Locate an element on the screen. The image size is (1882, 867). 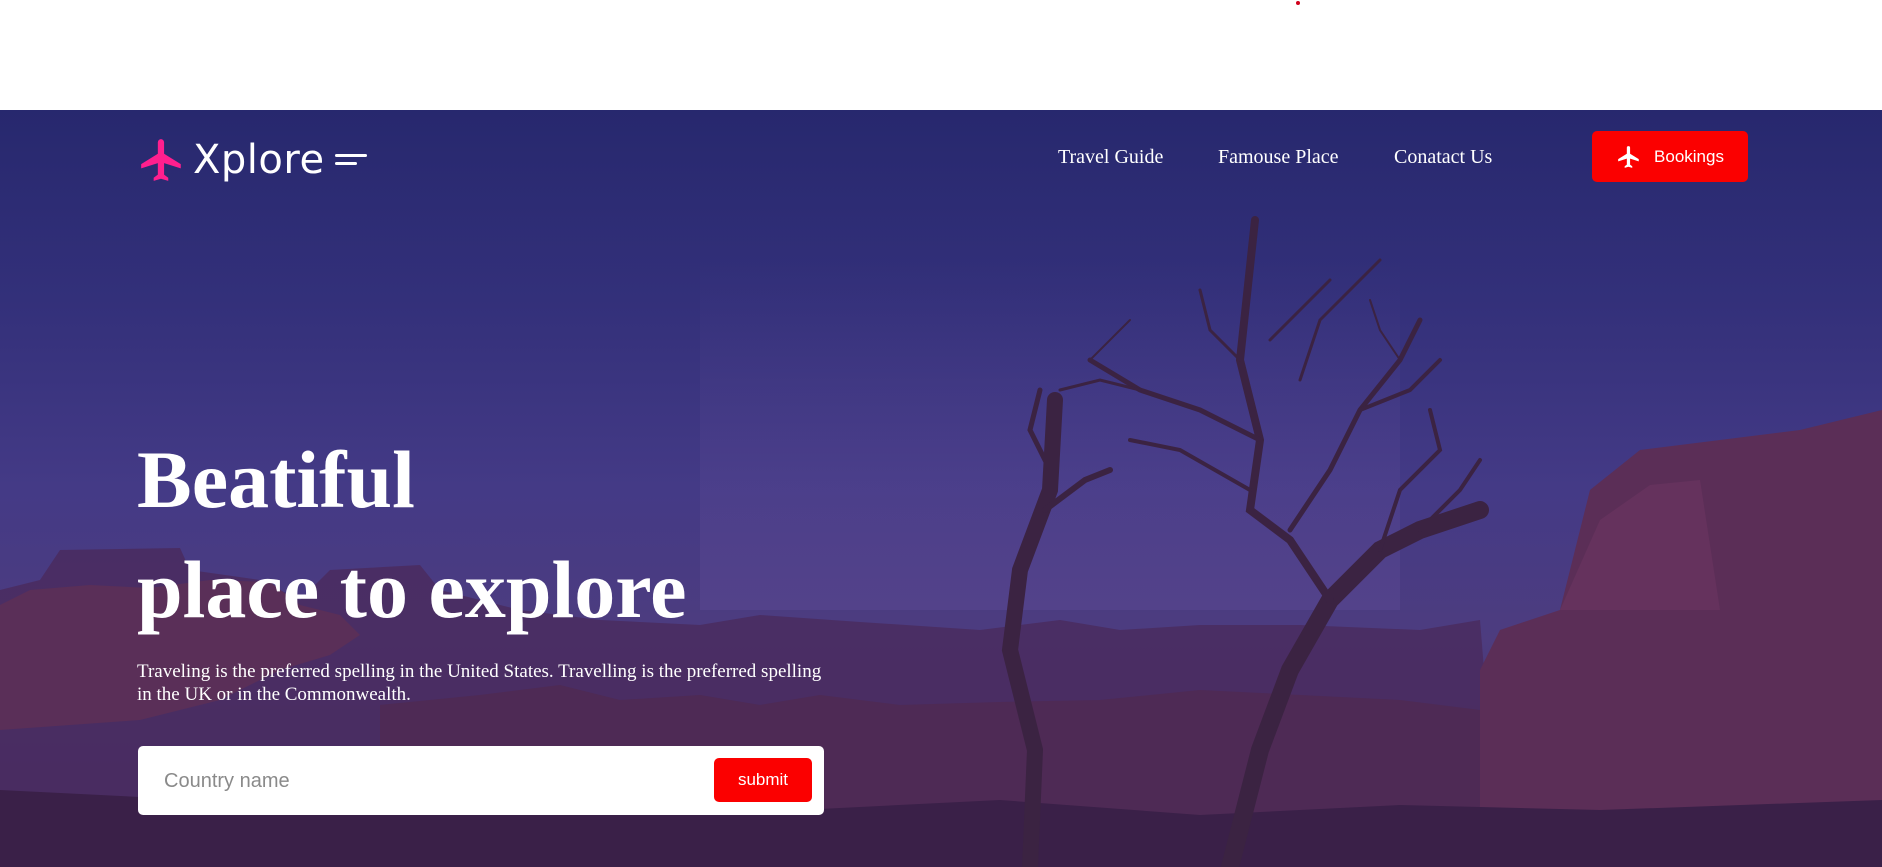
brand-name: Xplore is located at coordinates (259, 160).